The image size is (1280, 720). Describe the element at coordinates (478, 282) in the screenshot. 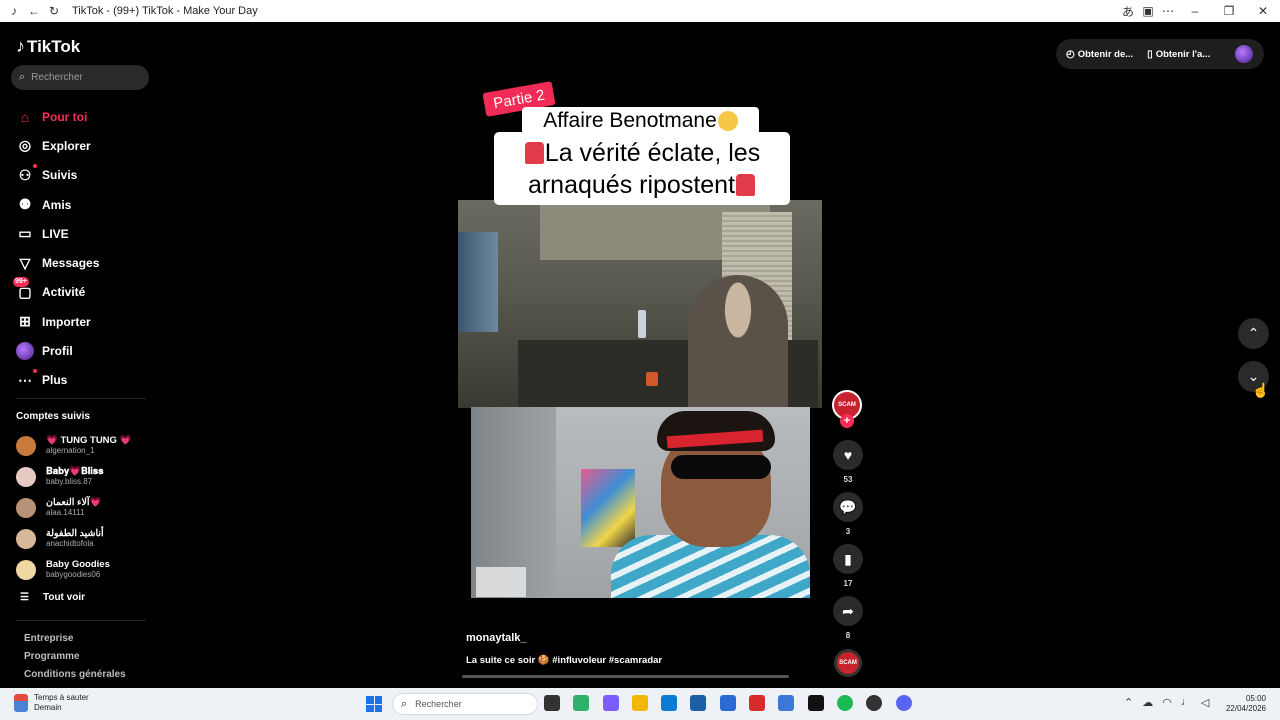

I see `video-window` at that location.